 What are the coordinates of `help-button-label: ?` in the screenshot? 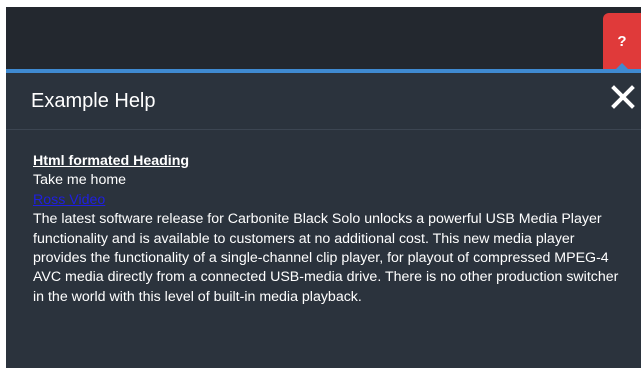 It's located at (622, 41).